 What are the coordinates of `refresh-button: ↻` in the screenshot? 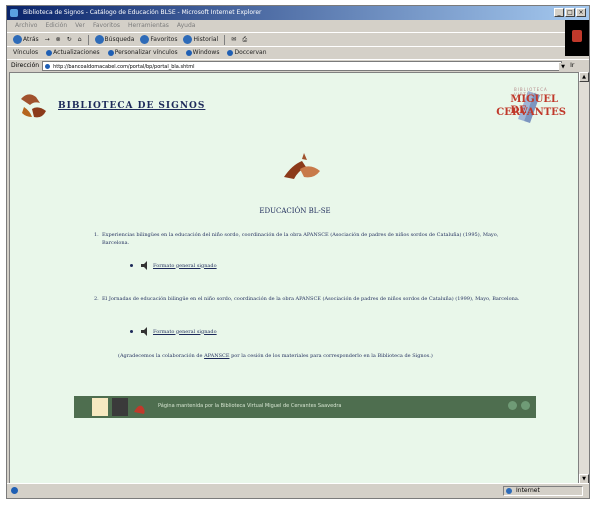 It's located at (69, 39).